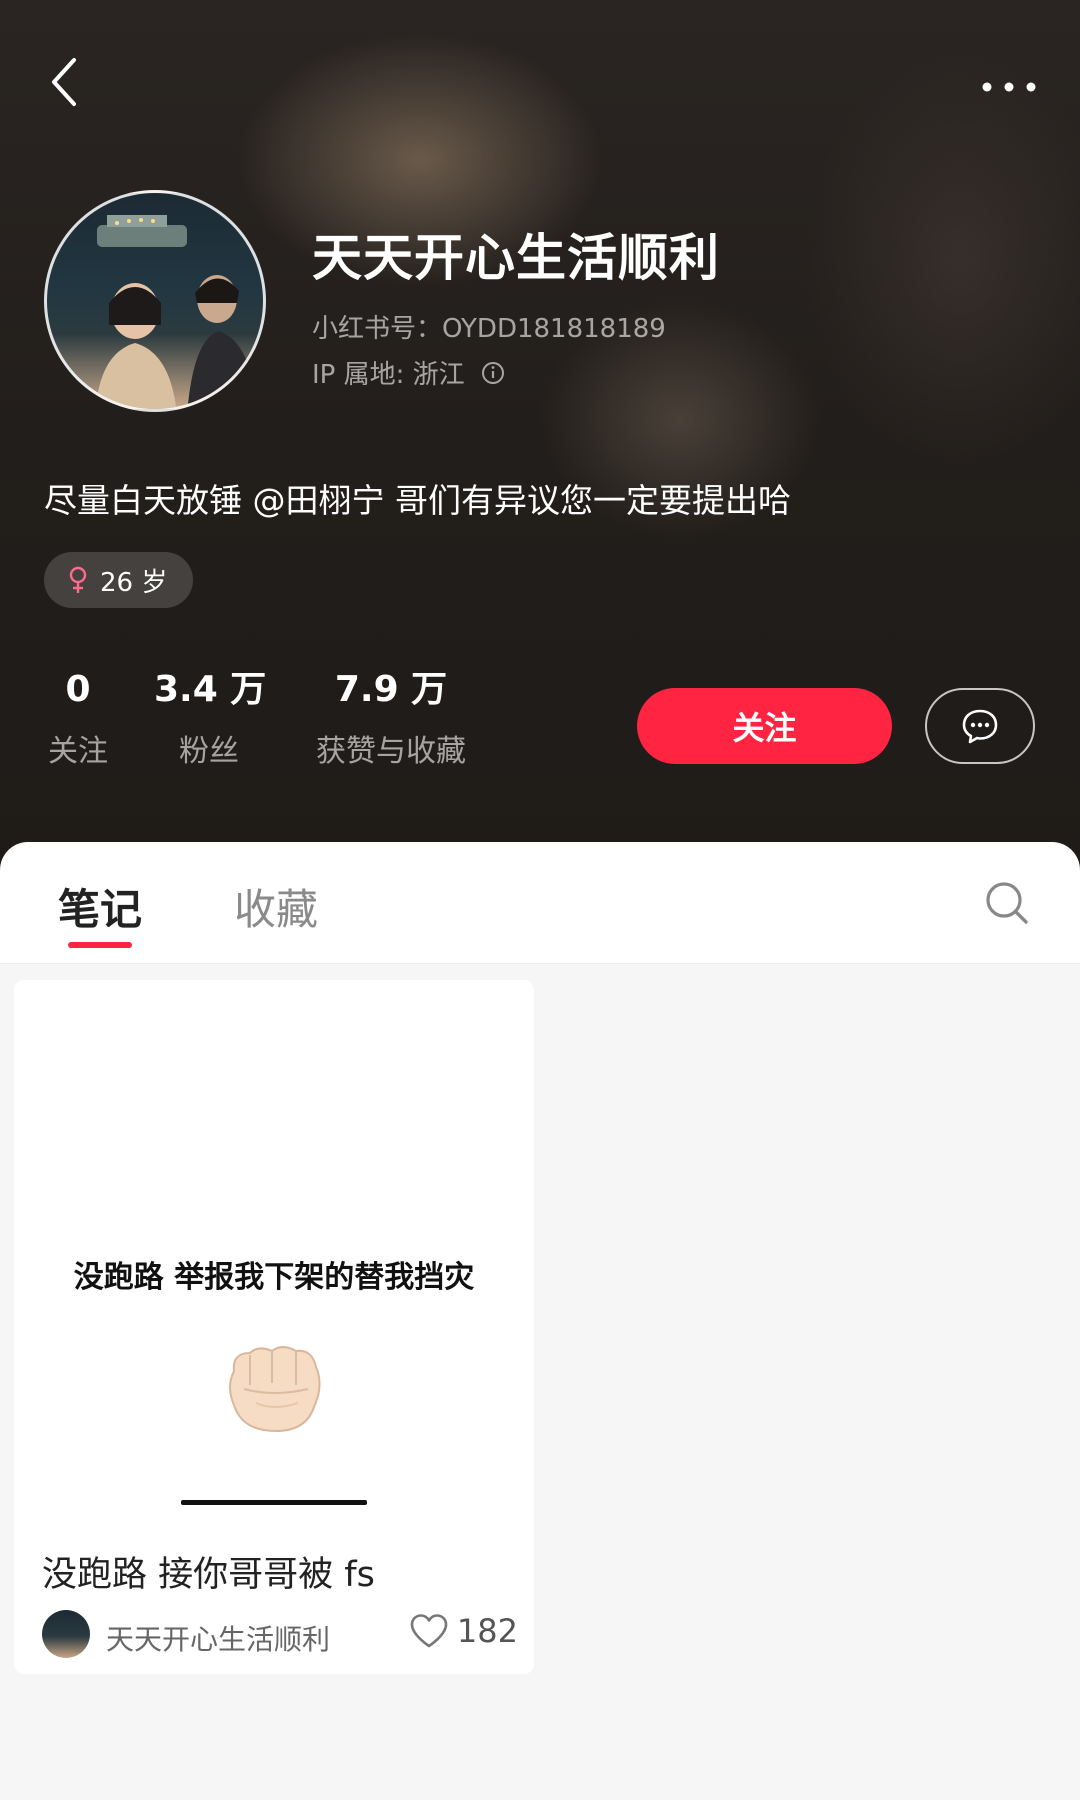  What do you see at coordinates (78, 719) in the screenshot?
I see `stat-following: 0 关注` at bounding box center [78, 719].